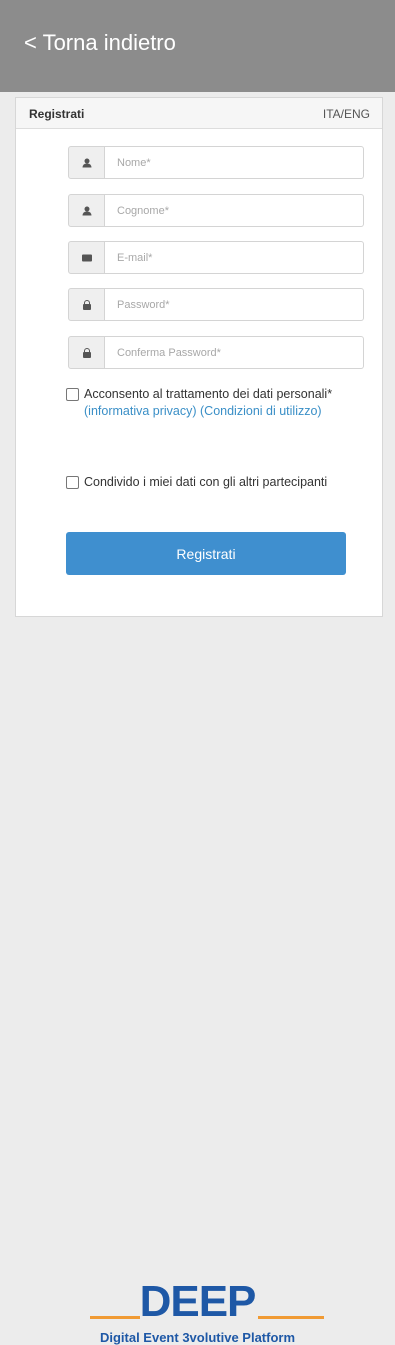 Image resolution: width=395 pixels, height=1345 pixels. What do you see at coordinates (72, 394) in the screenshot?
I see `consent-checkbox` at bounding box center [72, 394].